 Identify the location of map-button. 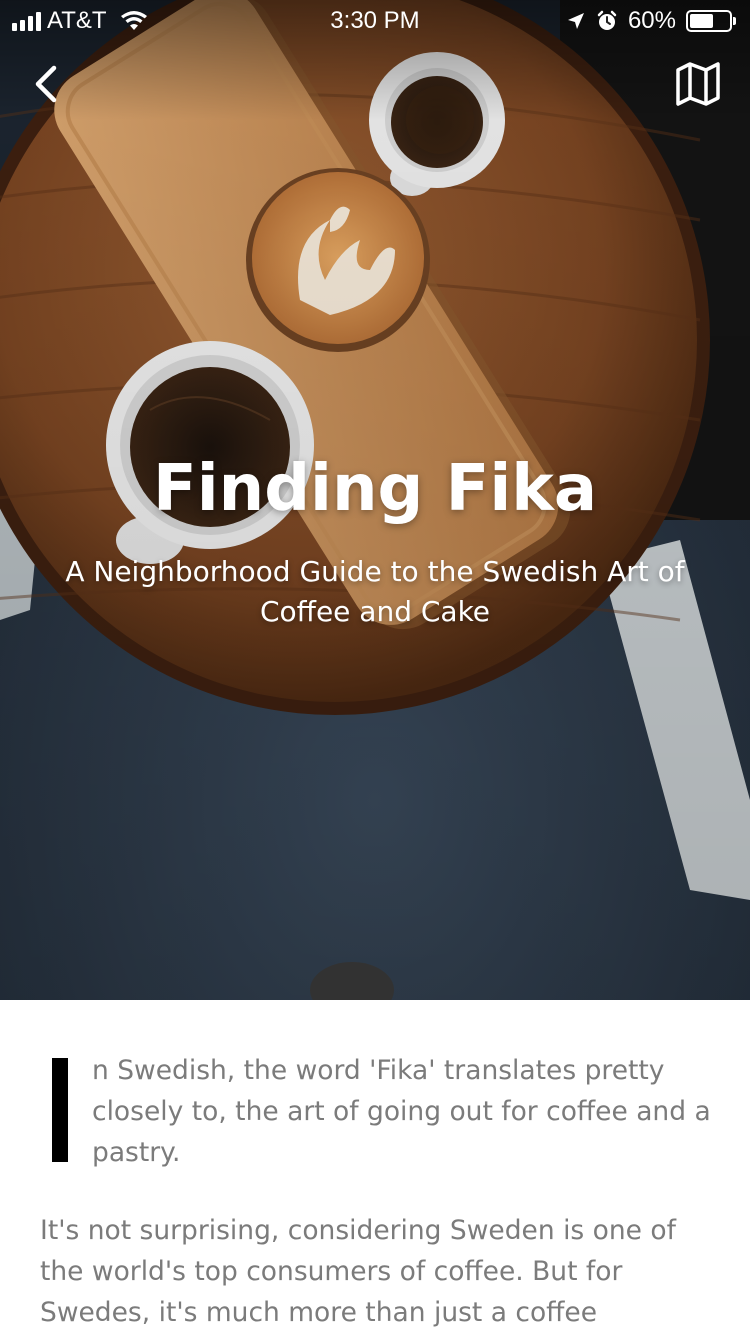
(698, 84).